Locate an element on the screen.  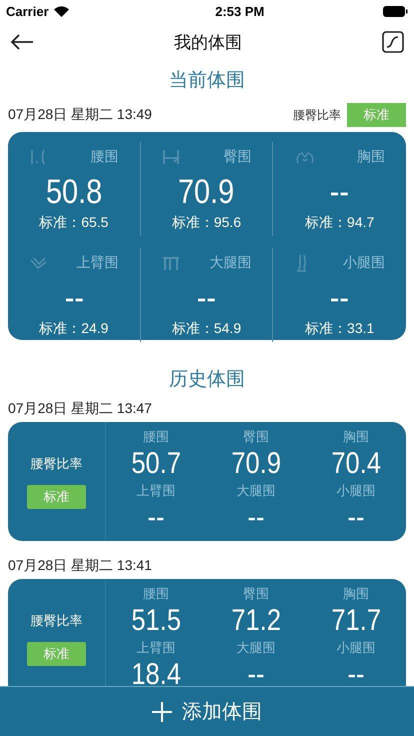
standard-value: 标准：24.9 is located at coordinates (73, 329).